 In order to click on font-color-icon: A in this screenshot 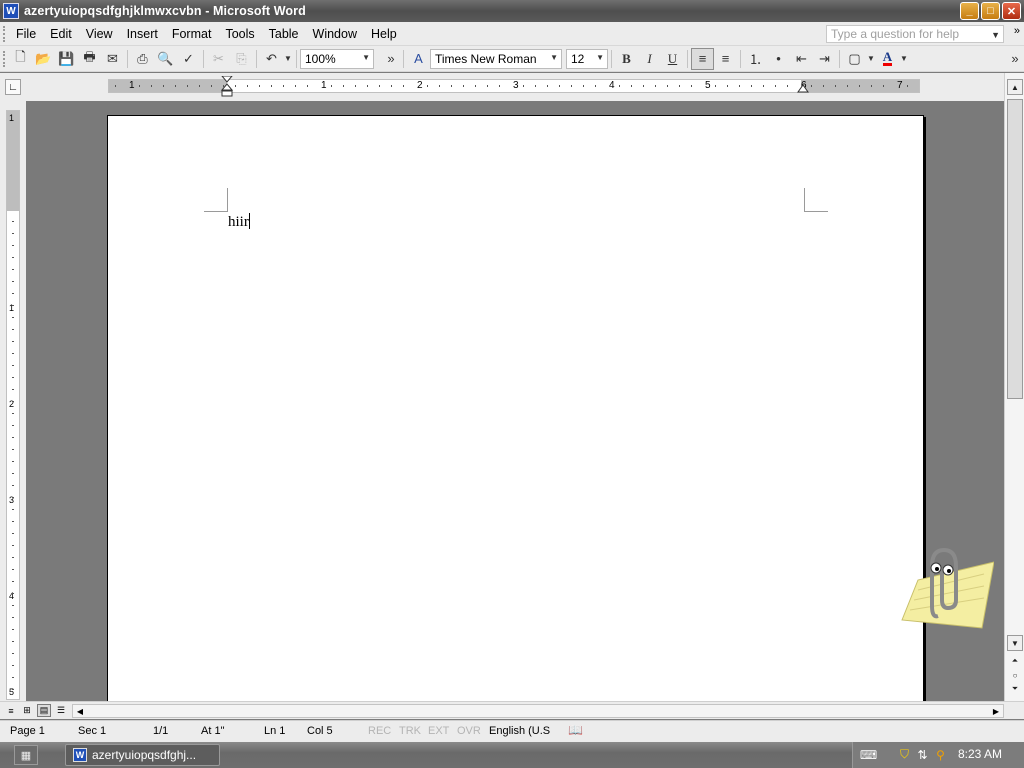, I will do `click(887, 59)`.